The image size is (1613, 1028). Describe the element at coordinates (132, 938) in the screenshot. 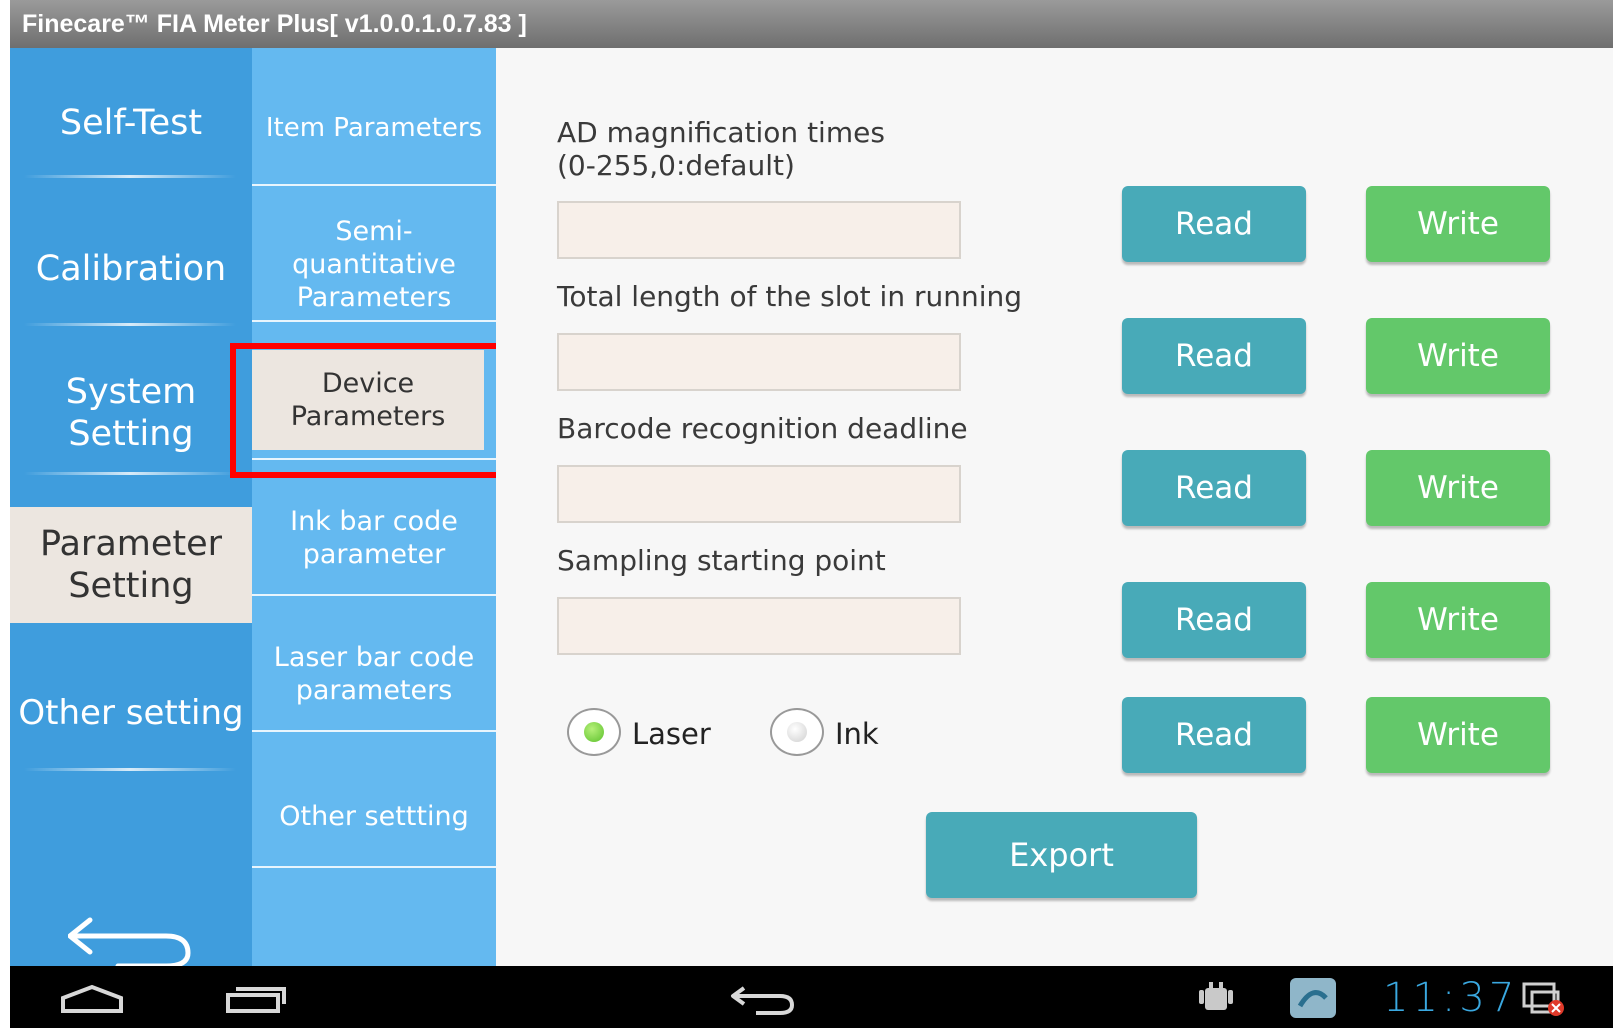

I see `back-arrow-icon` at that location.